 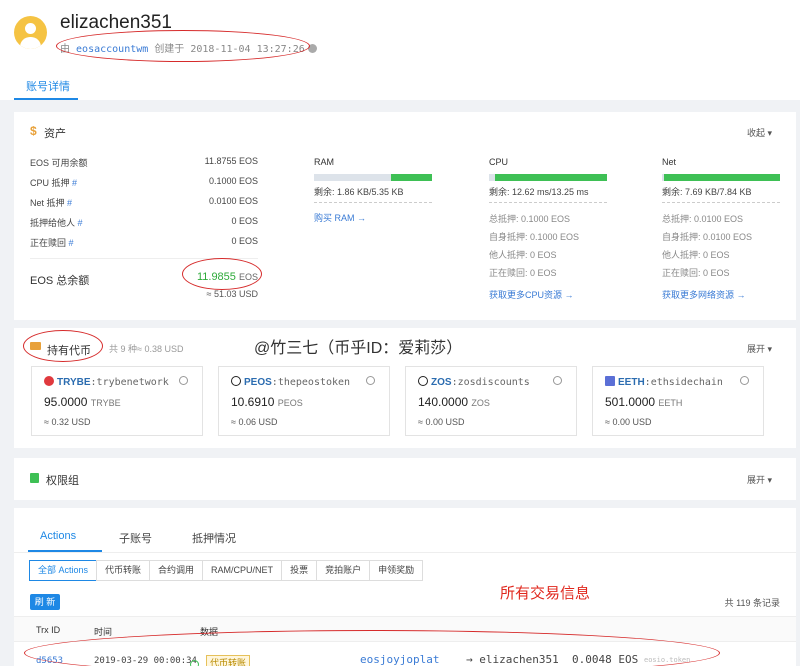 What do you see at coordinates (232, 294) in the screenshot?
I see `total-balance-usd: ≈ 51.03 USD` at bounding box center [232, 294].